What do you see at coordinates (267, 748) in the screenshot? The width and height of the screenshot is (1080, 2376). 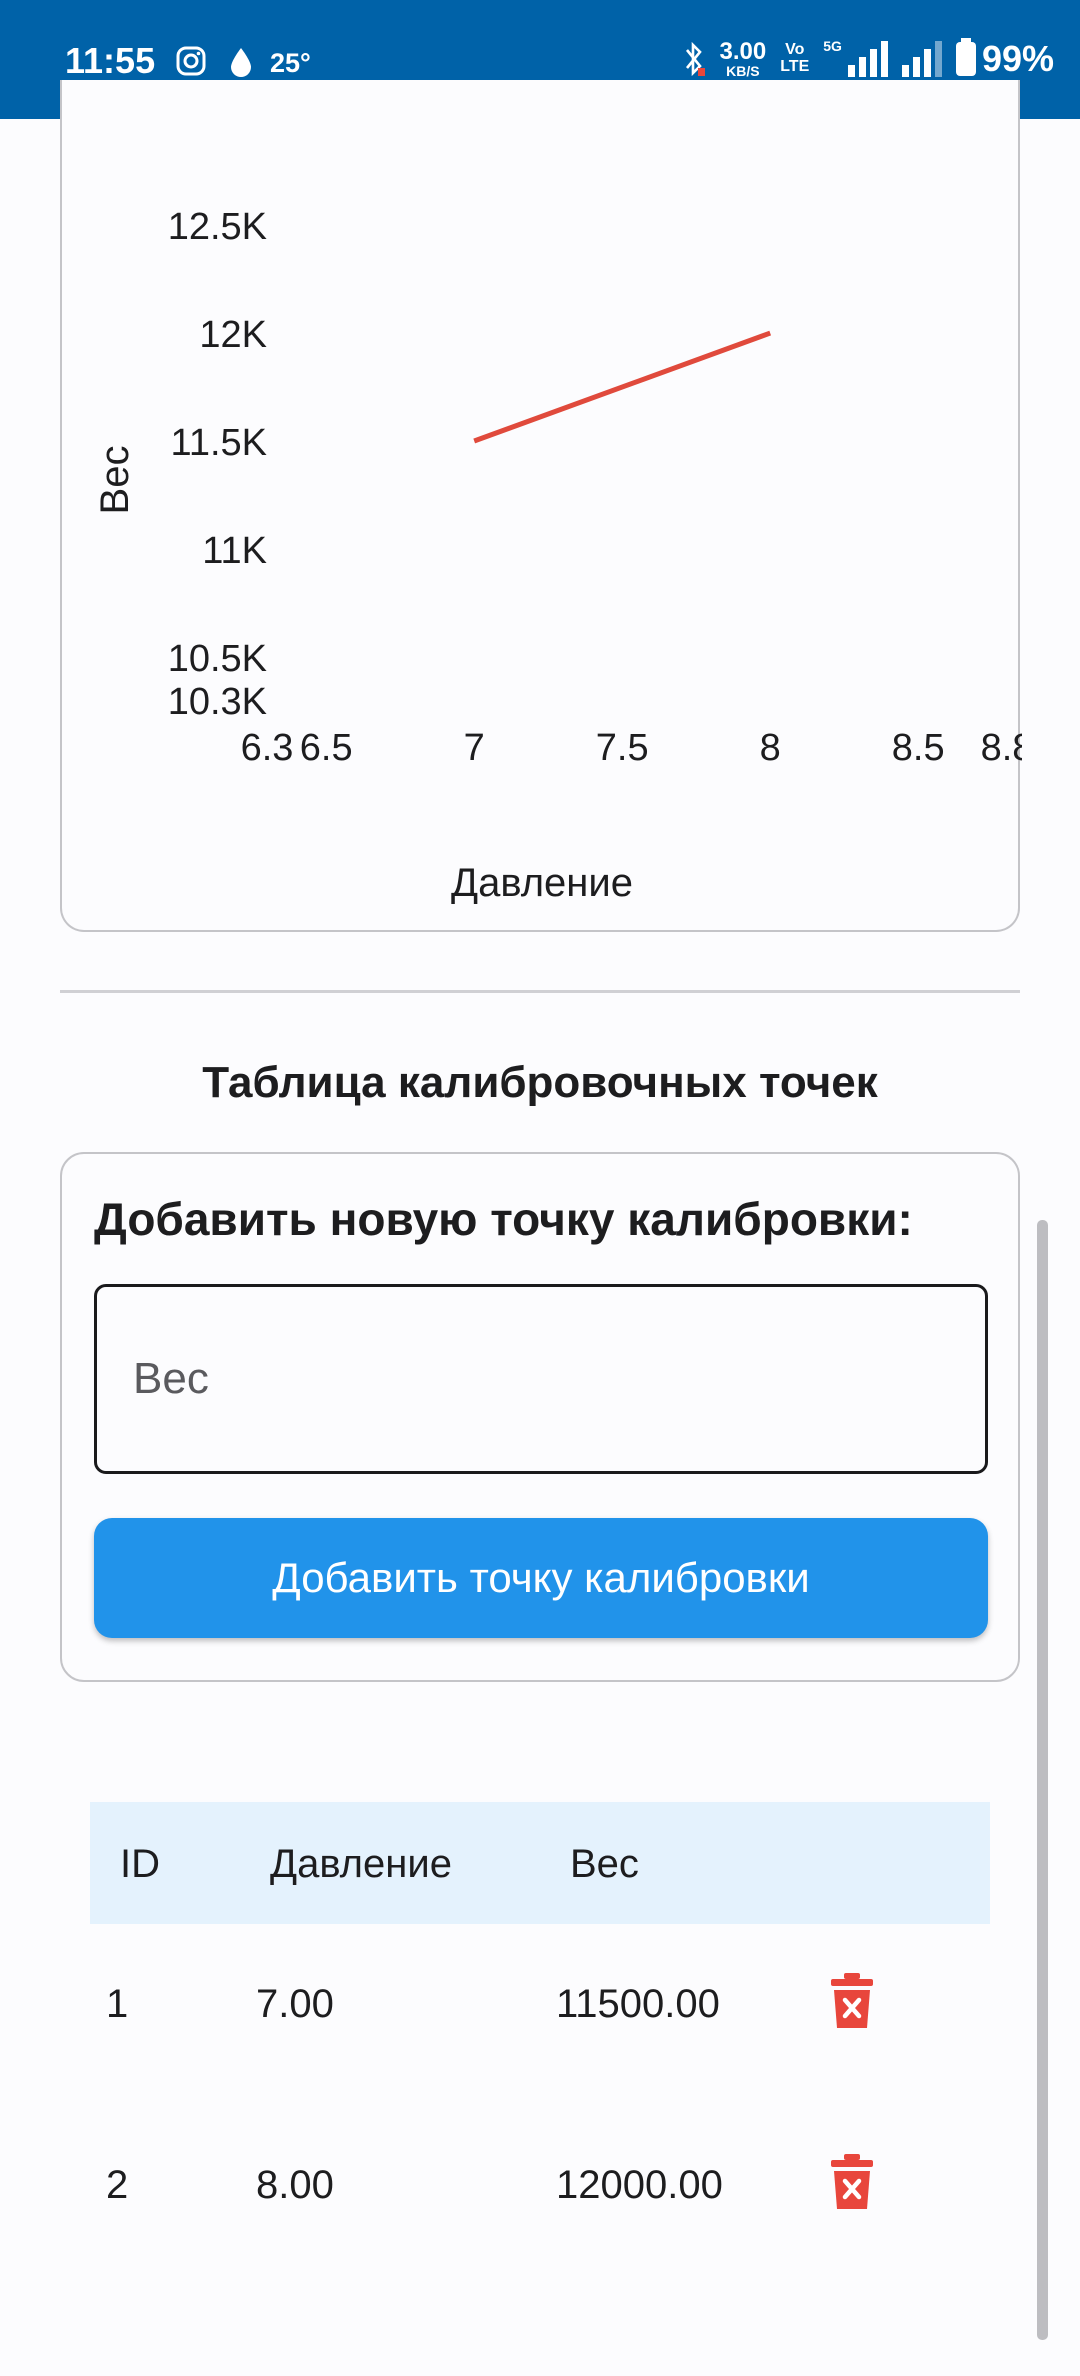 I see `x-tick-label: 6.3` at bounding box center [267, 748].